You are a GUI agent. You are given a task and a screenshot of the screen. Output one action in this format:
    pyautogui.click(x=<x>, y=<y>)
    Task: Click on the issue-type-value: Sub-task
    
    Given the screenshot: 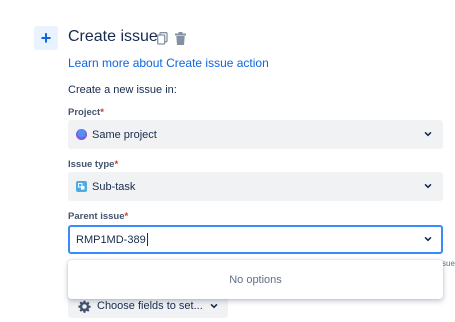 What is the action you would take?
    pyautogui.click(x=114, y=186)
    